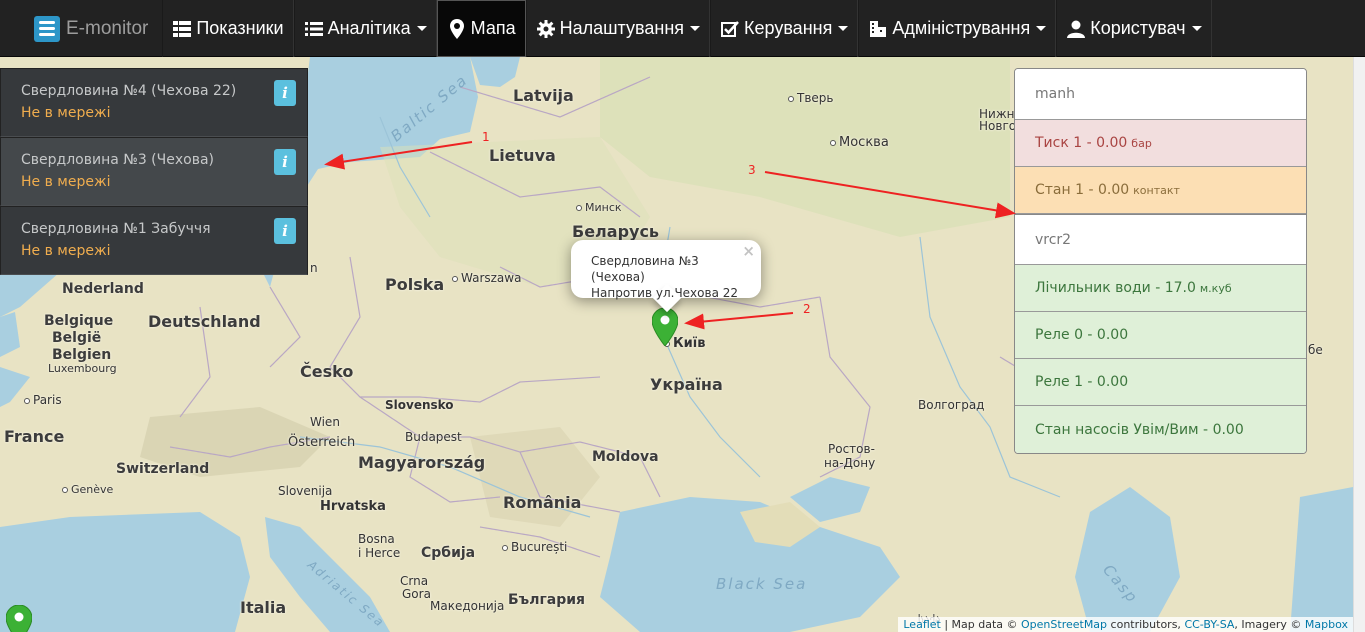 The height and width of the screenshot is (632, 1365). I want to click on popup-address: Напротив ул.Чехова 22, so click(665, 293).